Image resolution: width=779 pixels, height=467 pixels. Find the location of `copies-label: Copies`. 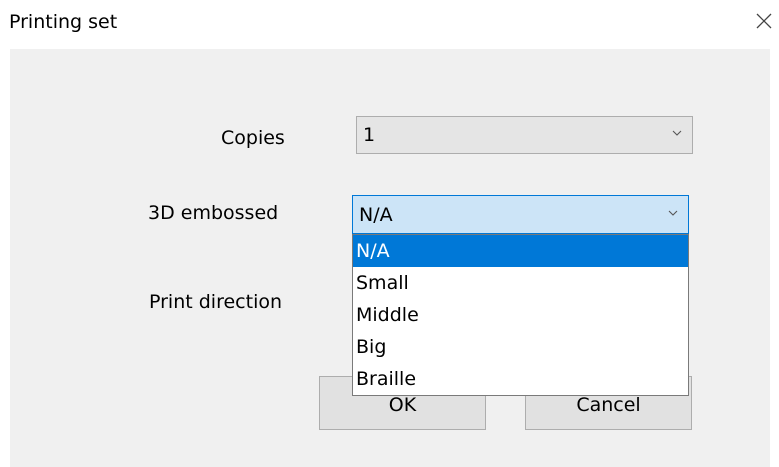

copies-label: Copies is located at coordinates (253, 138).